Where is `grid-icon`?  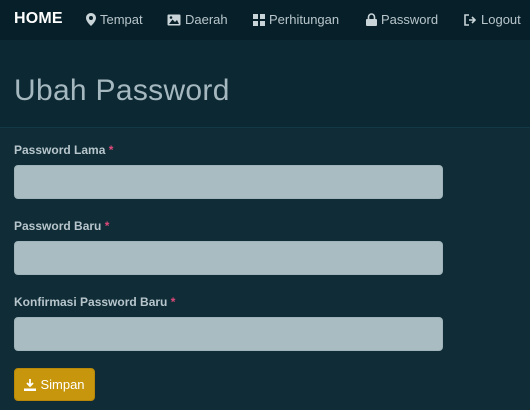
grid-icon is located at coordinates (259, 19).